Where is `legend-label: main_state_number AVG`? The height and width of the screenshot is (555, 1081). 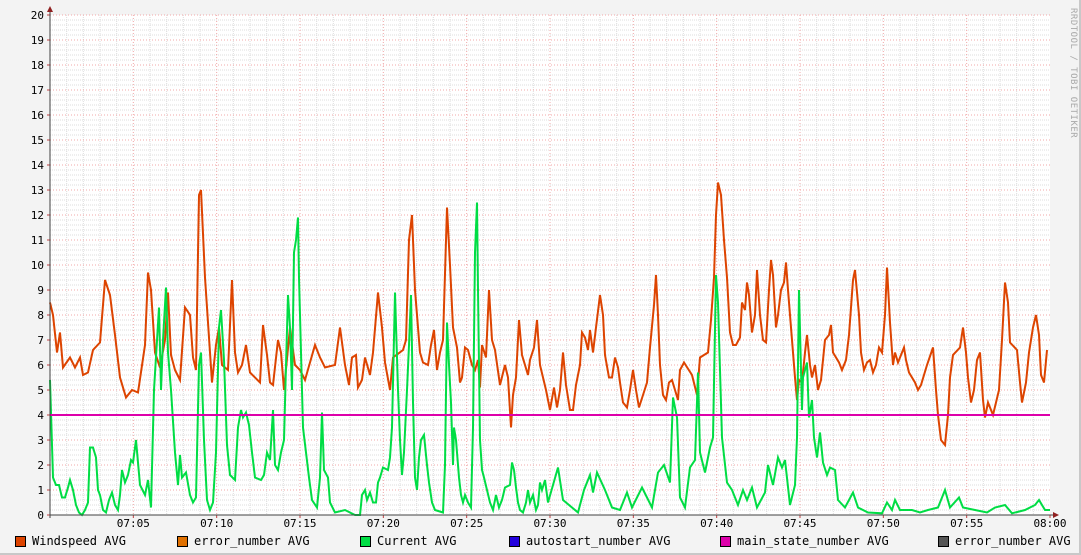
legend-label: main_state_number AVG is located at coordinates (813, 541).